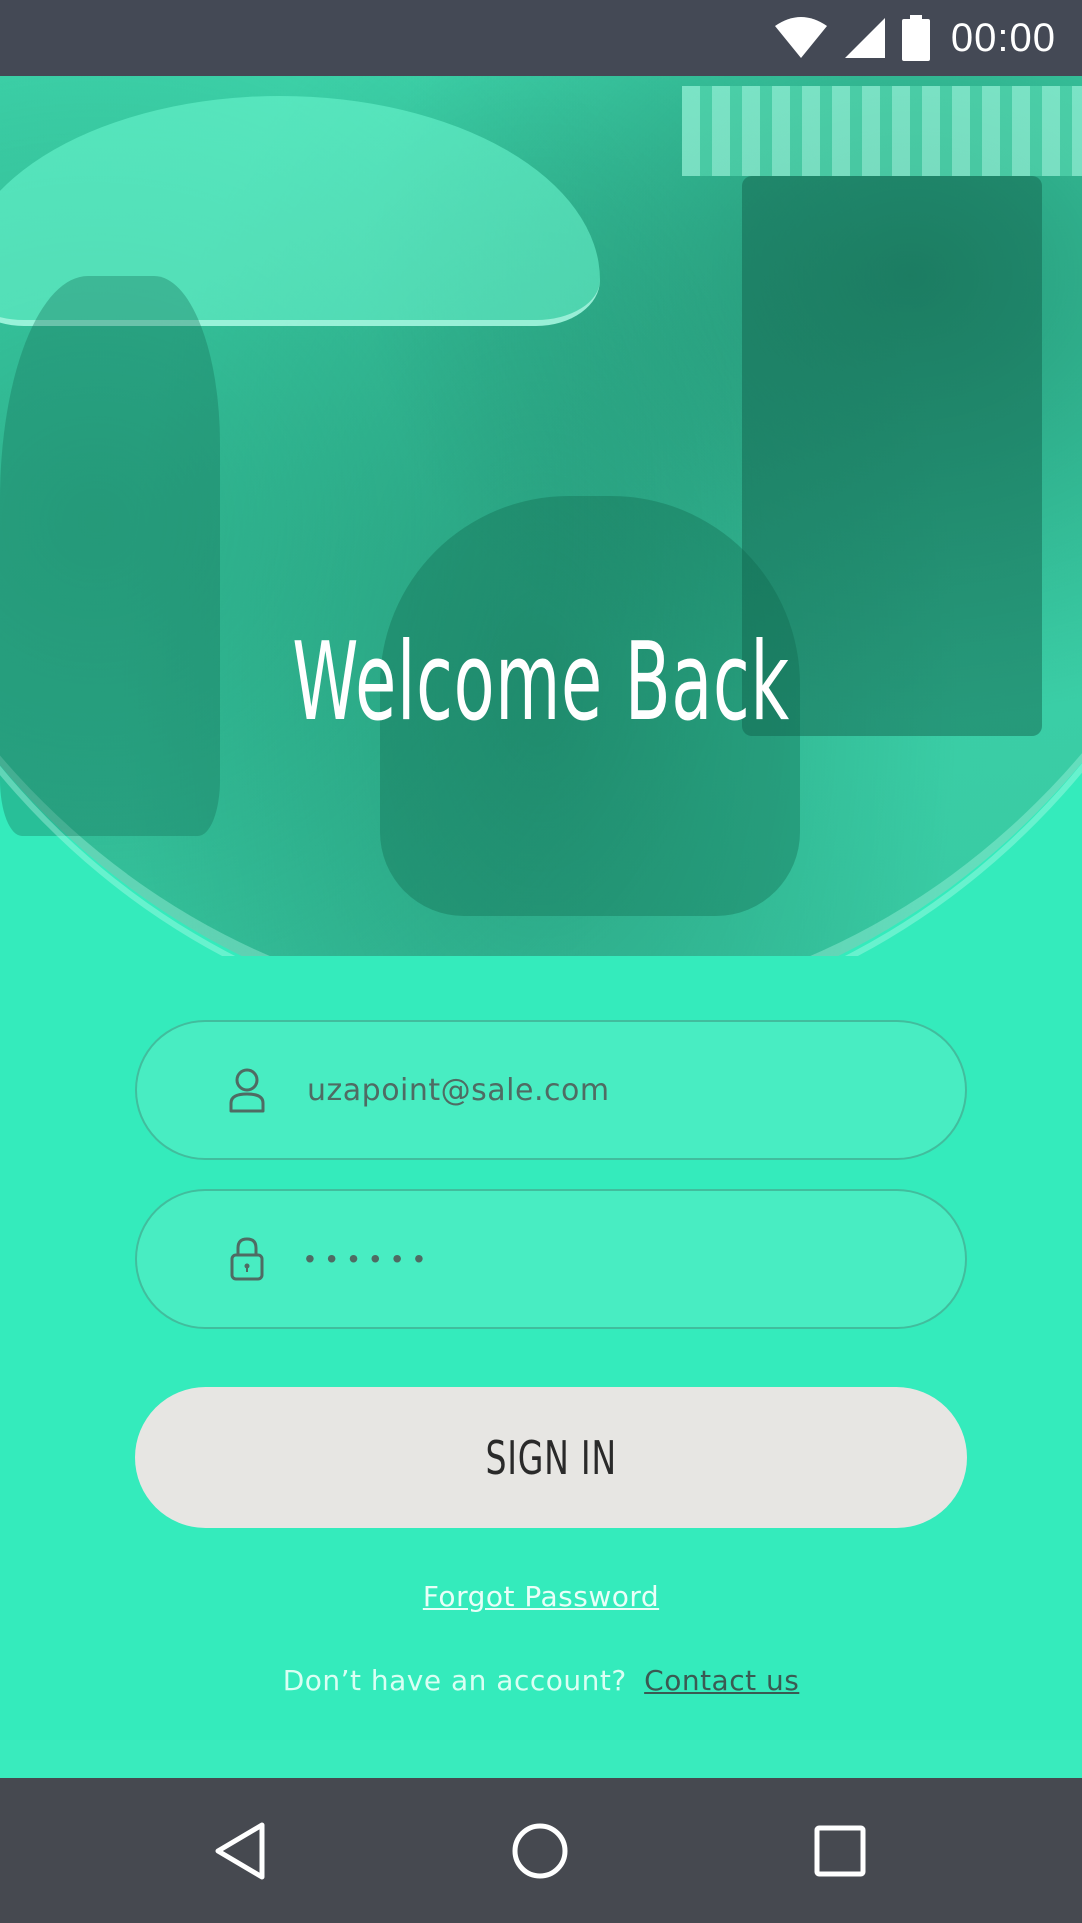 This screenshot has height=1923, width=1082. What do you see at coordinates (541, 1596) in the screenshot?
I see `forgot-password-link: Forgot Password` at bounding box center [541, 1596].